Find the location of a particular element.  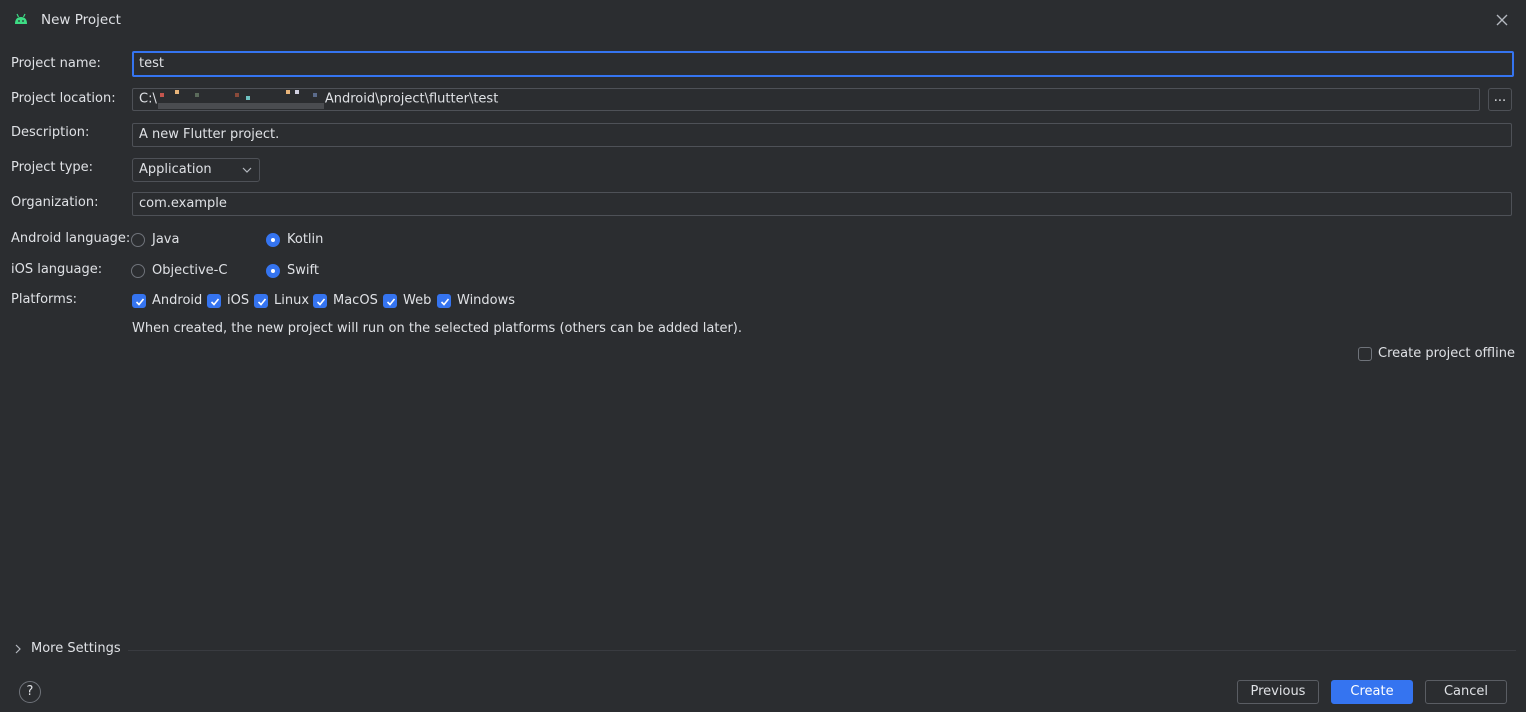

checkbox-web-label: Web is located at coordinates (417, 300).